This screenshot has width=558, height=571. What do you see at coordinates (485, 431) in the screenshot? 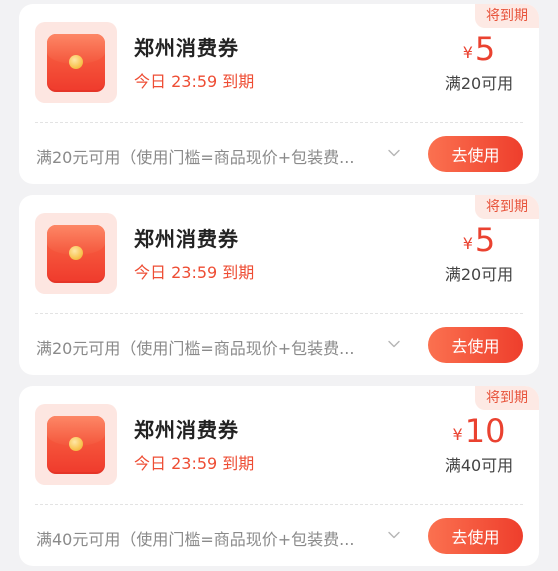
I see `coupon-amount: 10` at bounding box center [485, 431].